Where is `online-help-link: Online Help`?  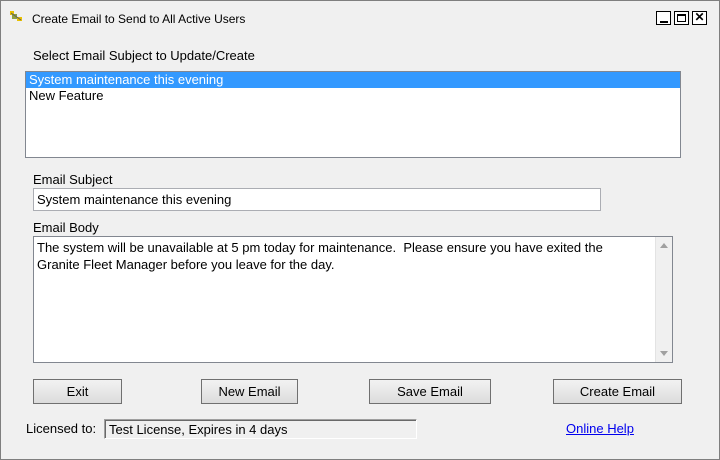
online-help-link: Online Help is located at coordinates (600, 428).